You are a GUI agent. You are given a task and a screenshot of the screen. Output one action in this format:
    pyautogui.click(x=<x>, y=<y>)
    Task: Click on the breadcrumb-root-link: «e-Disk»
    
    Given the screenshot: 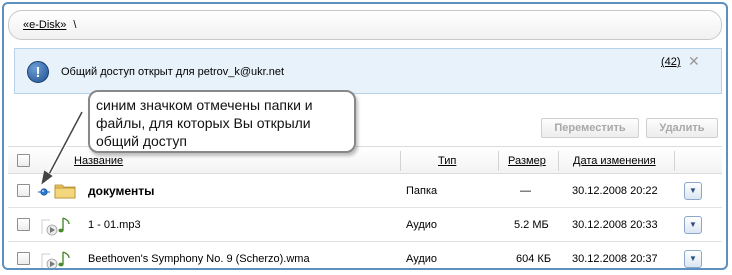 What is the action you would take?
    pyautogui.click(x=44, y=25)
    